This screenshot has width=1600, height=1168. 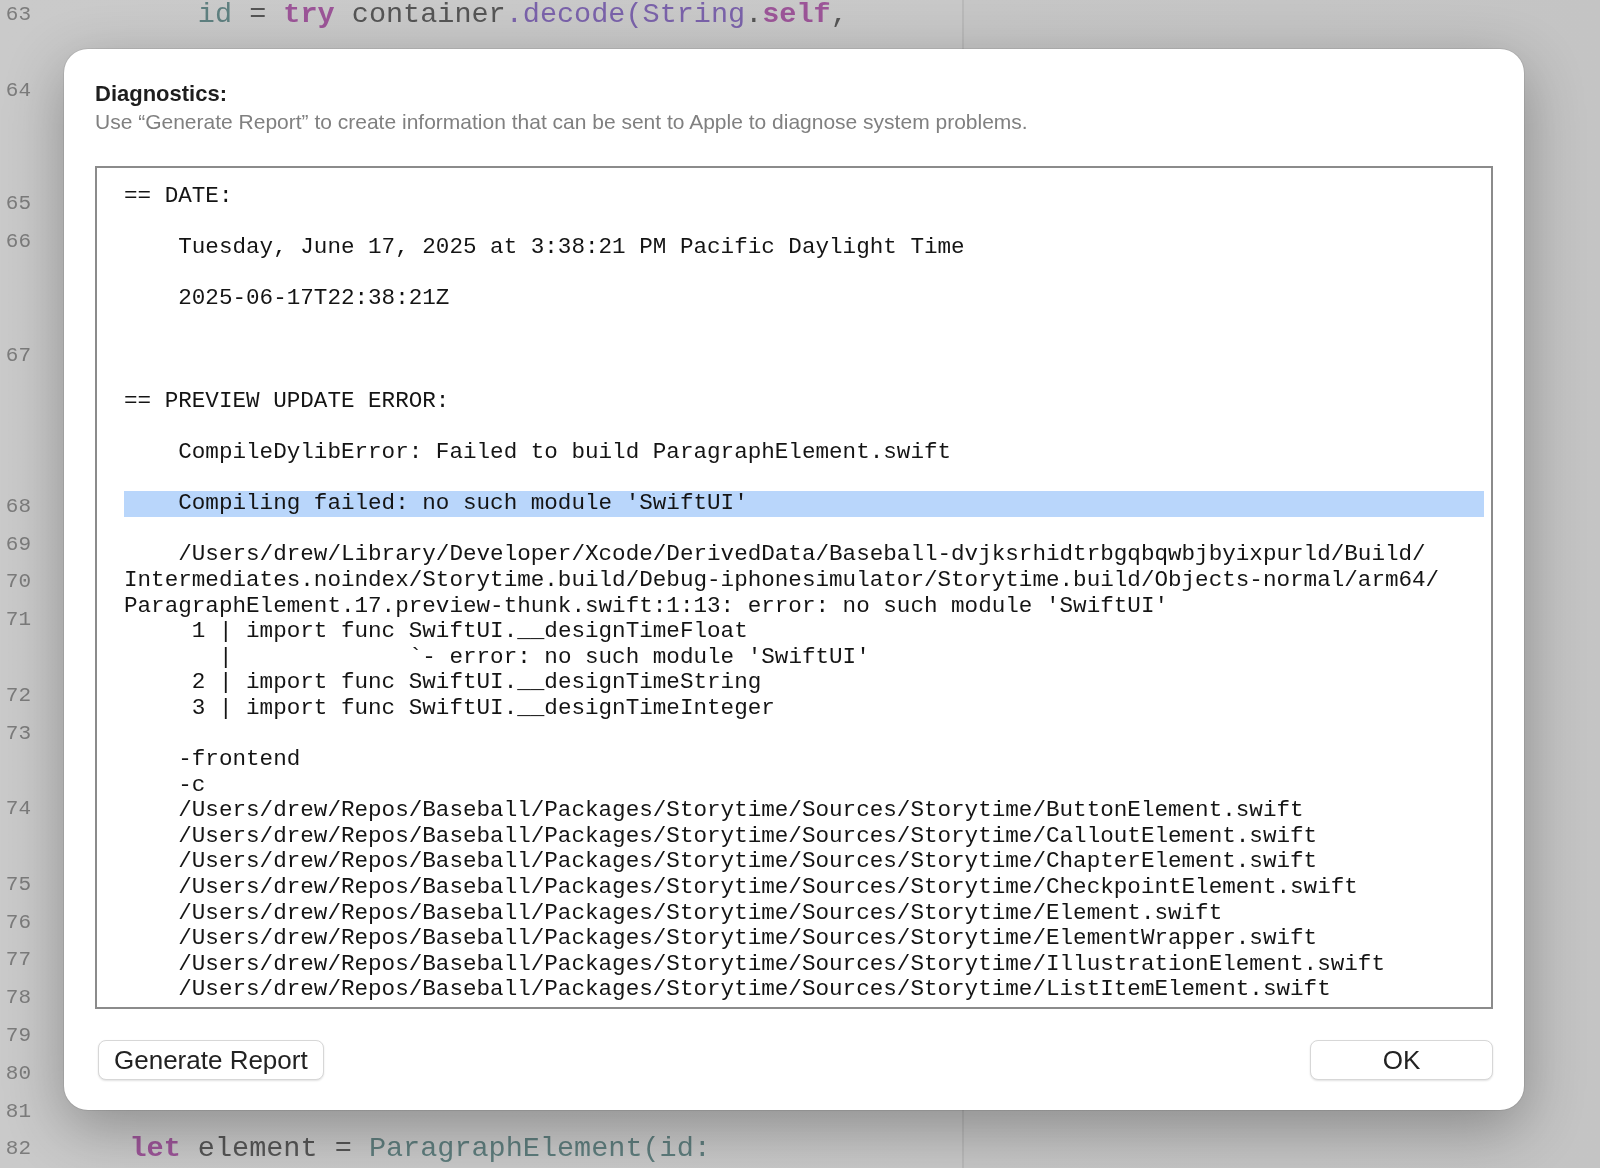 I want to click on line-number: 63, so click(x=18, y=15).